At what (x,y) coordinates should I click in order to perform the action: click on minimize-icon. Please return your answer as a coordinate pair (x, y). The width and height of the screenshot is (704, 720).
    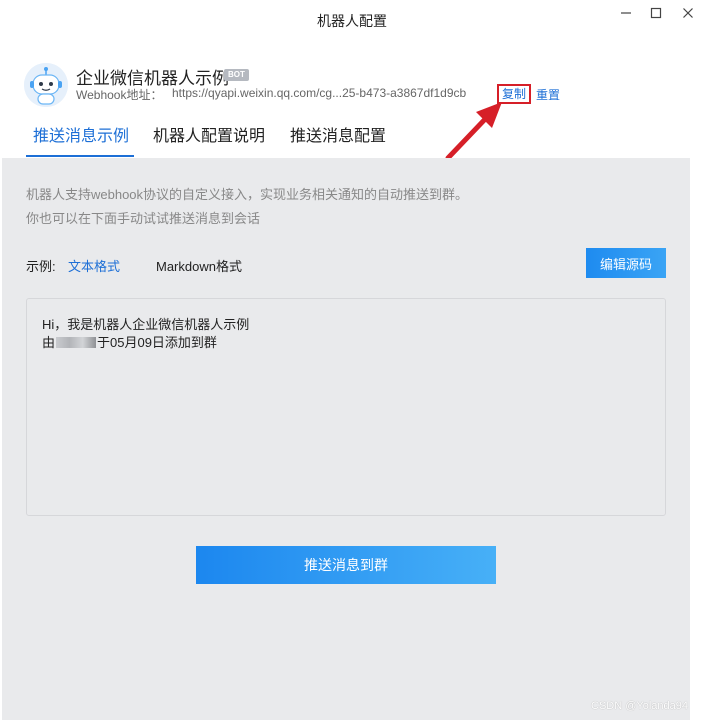
    Looking at the image, I should click on (626, 13).